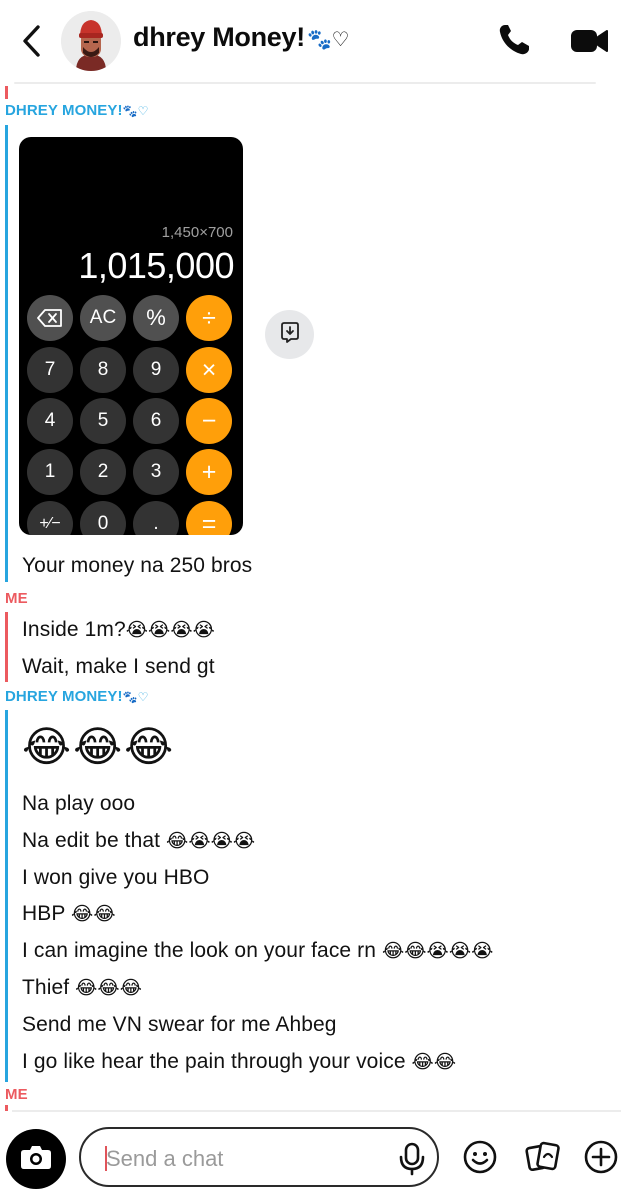 This screenshot has height=1200, width=633. I want to click on camera-icon, so click(36, 1159).